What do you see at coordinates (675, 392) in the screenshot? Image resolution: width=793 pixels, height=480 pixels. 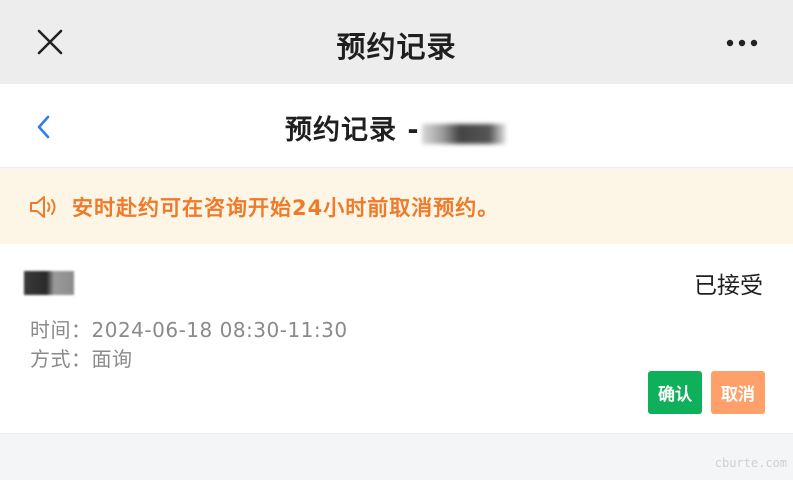 I see `confirm-button: 确认` at bounding box center [675, 392].